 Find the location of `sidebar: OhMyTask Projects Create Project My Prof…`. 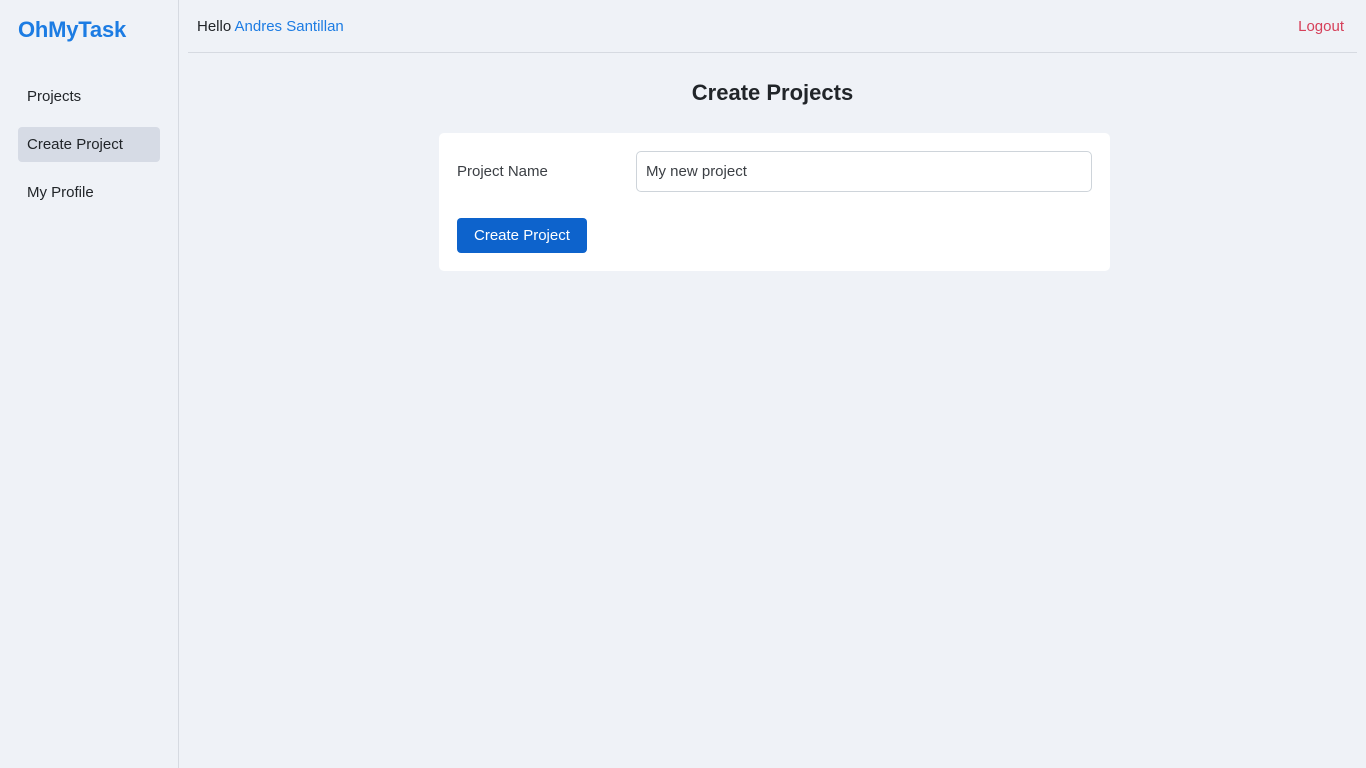

sidebar: OhMyTask Projects Create Project My Prof… is located at coordinates (89, 384).